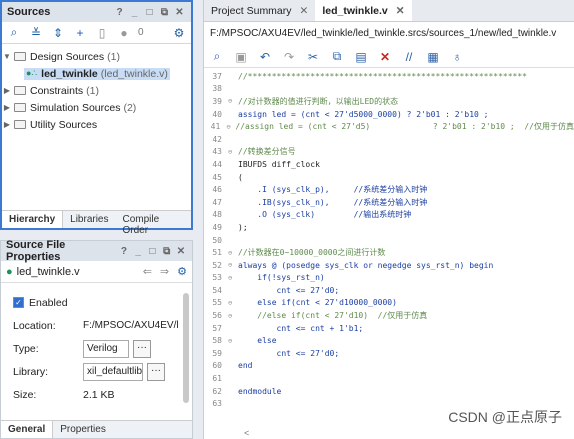 The width and height of the screenshot is (574, 439). Describe the element at coordinates (33, 219) in the screenshot. I see `tab-hierarchy: Hierarchy` at that location.